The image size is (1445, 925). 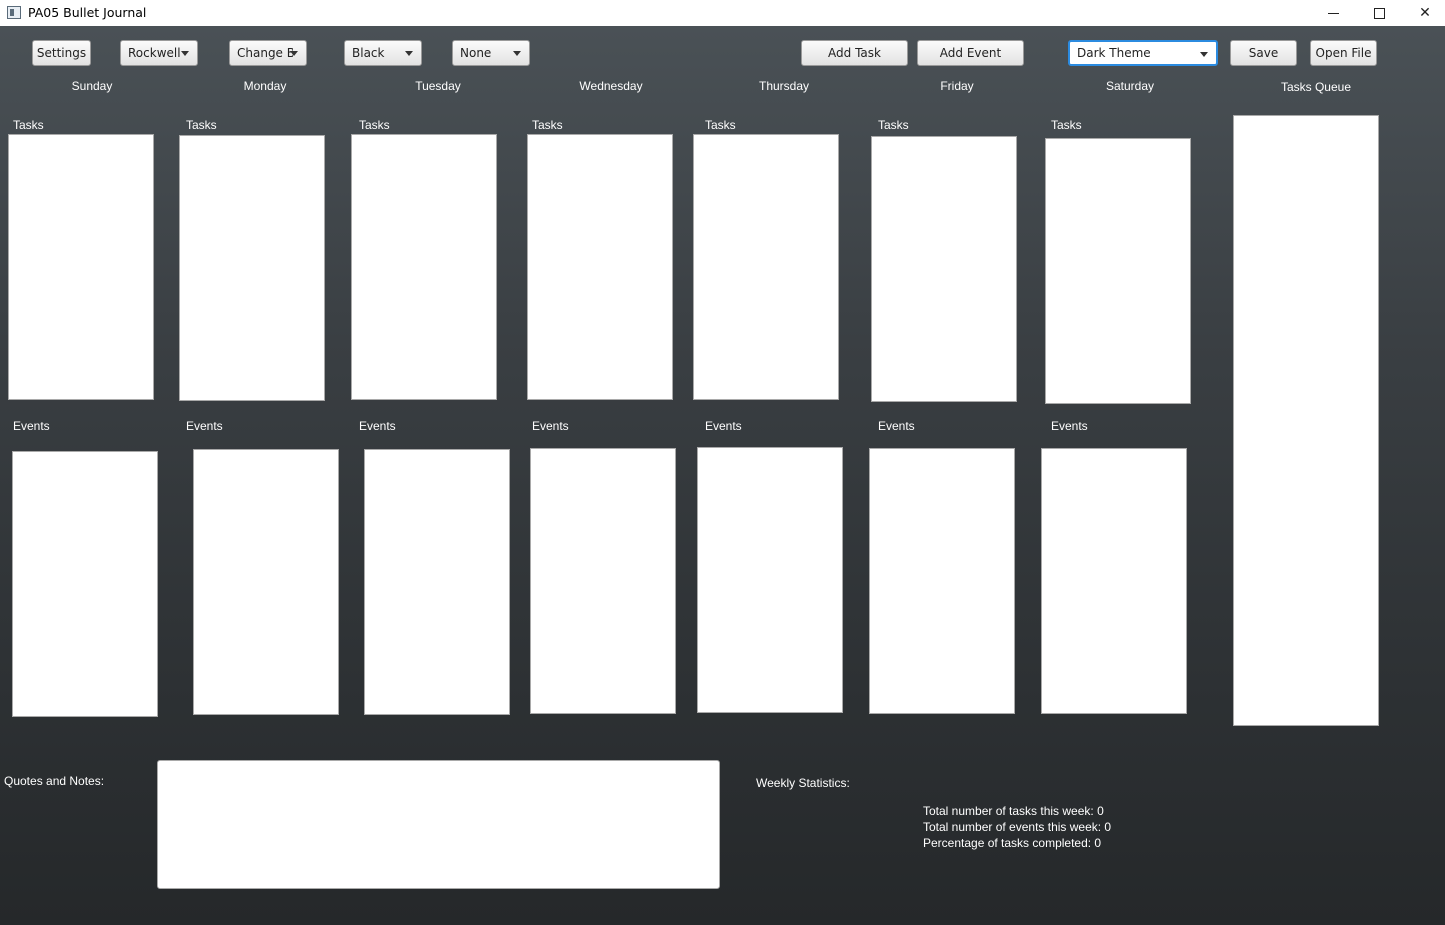 I want to click on theme-select: Dark Theme, so click(x=1143, y=53).